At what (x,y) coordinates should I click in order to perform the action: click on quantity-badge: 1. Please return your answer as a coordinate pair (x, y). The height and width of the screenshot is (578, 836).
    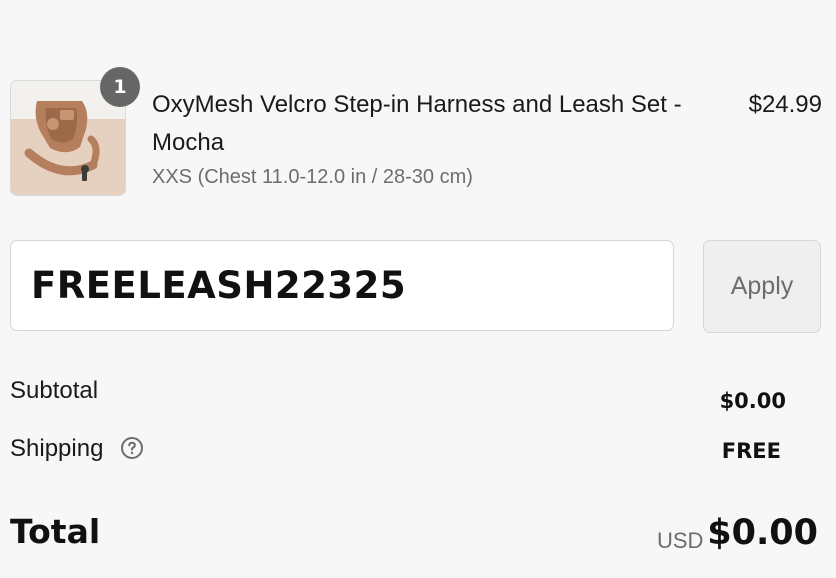
    Looking at the image, I should click on (120, 87).